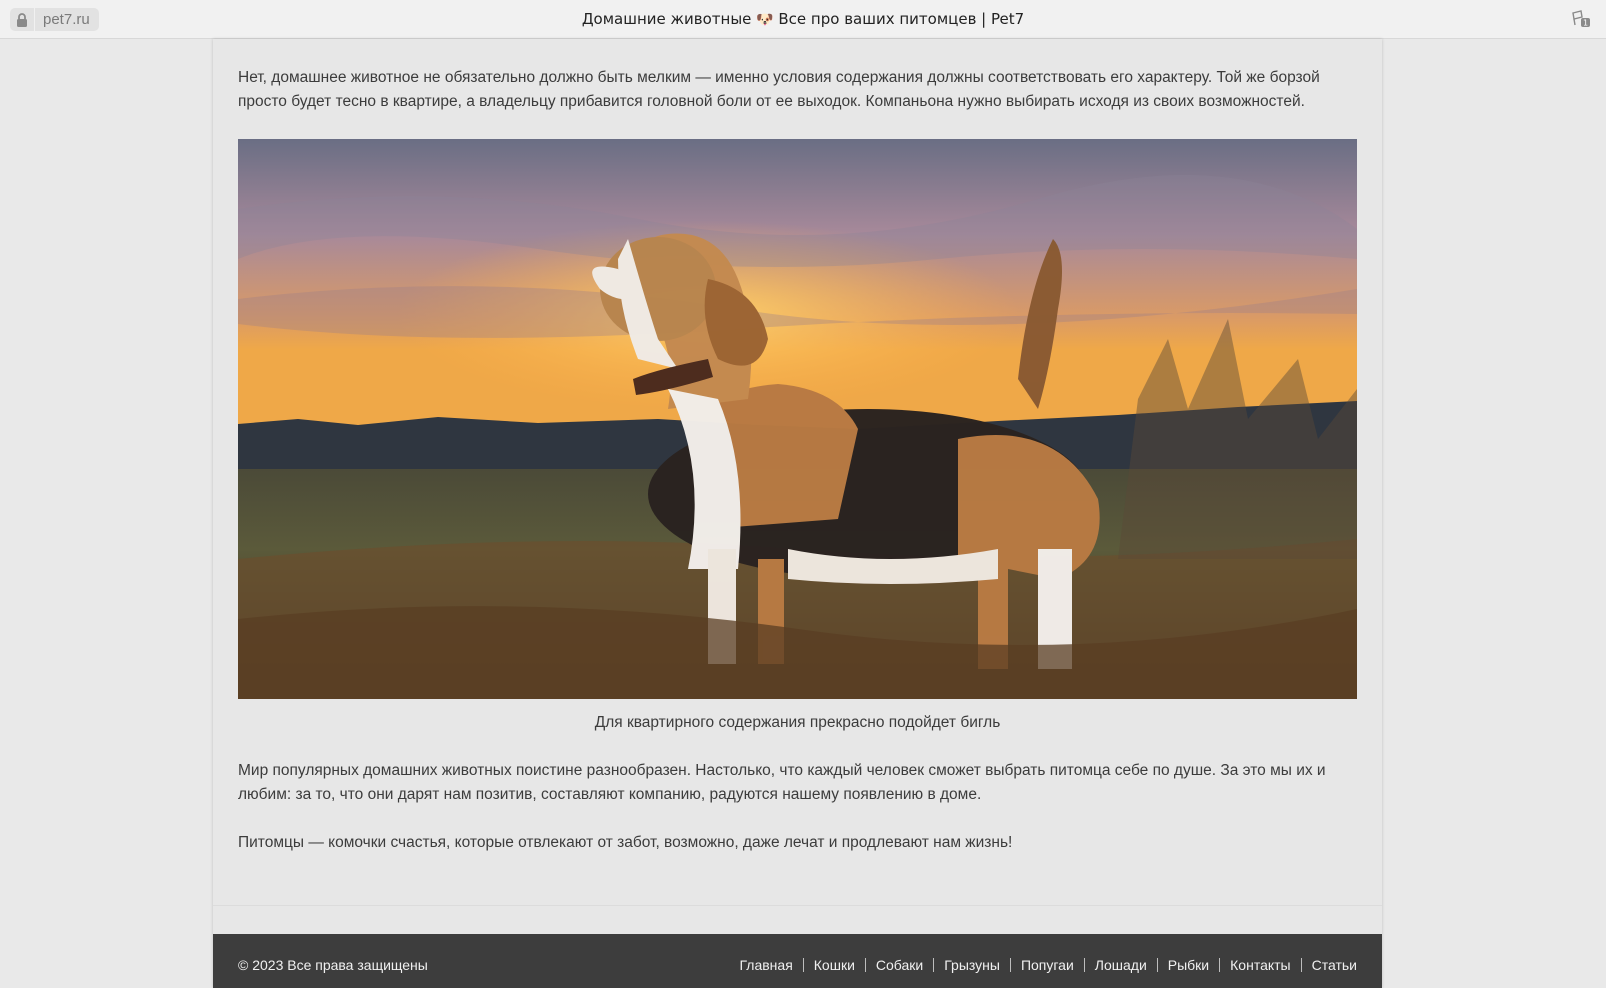 This screenshot has width=1606, height=988. Describe the element at coordinates (899, 965) in the screenshot. I see `footer-link-dogs: Собаки` at that location.